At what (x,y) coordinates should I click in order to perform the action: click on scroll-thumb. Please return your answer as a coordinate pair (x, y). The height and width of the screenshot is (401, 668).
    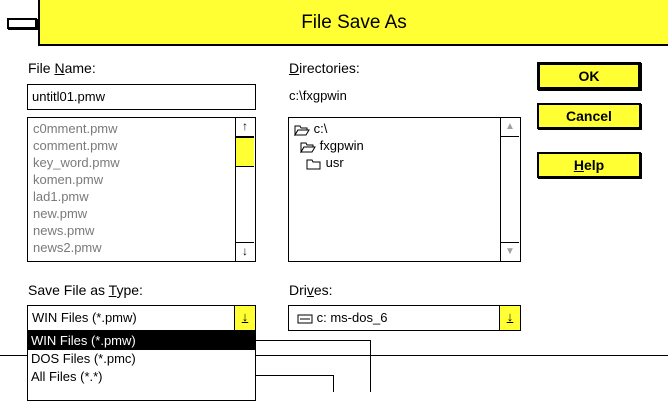
    Looking at the image, I should click on (245, 152).